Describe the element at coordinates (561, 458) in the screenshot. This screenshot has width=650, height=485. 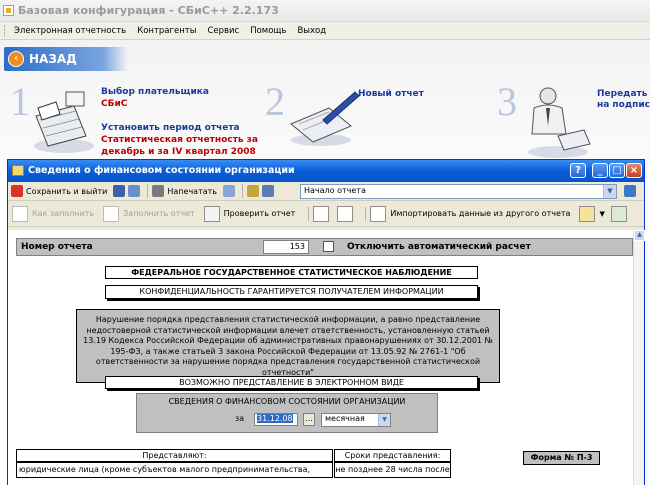
I see `form-number-label: Форма № П-3` at that location.